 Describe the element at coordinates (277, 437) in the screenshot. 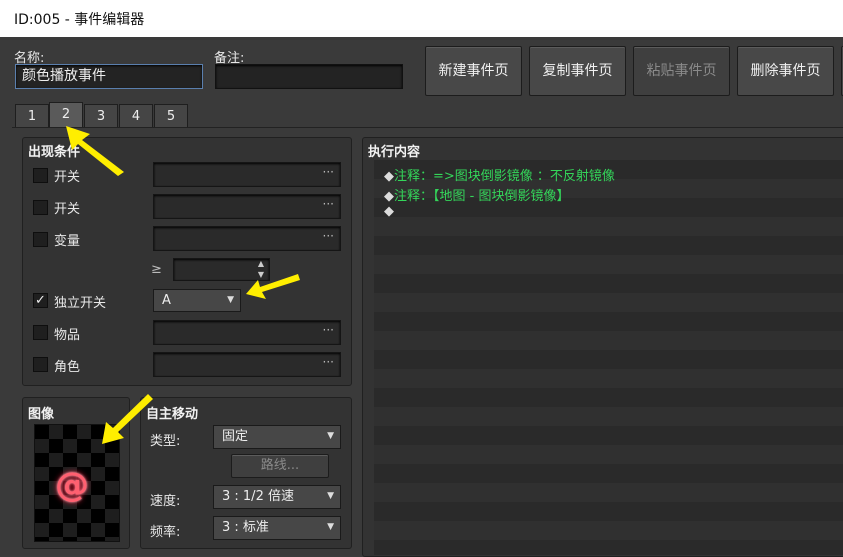

I see `type-dropdown: 固定 ▼` at that location.